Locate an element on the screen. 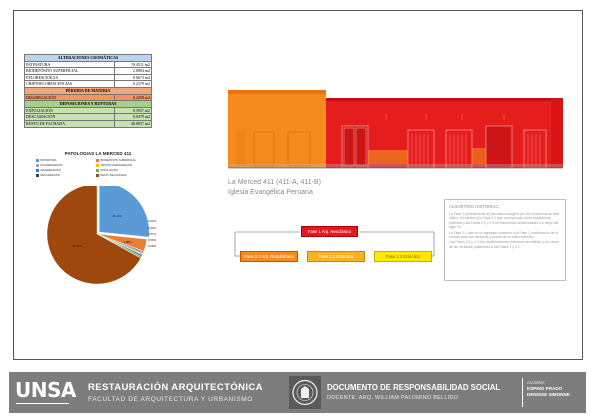  phase-box-fase-2-3: Fase 2.3 Ecléctico is located at coordinates (403, 256).